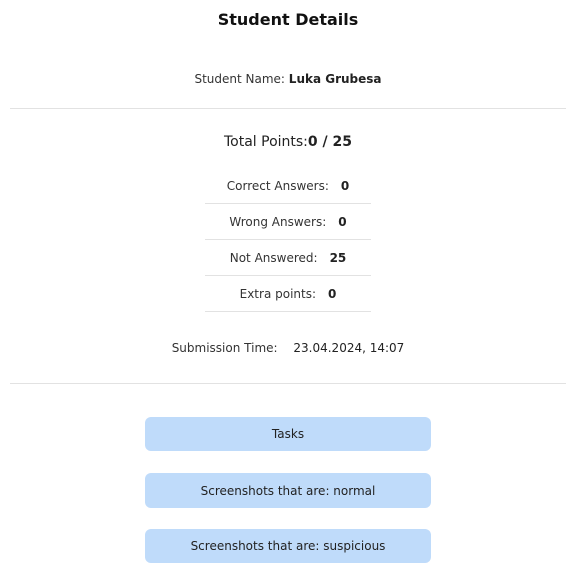 Image resolution: width=566 pixels, height=563 pixels. I want to click on total-points: Total Points:0 / 25, so click(283, 142).